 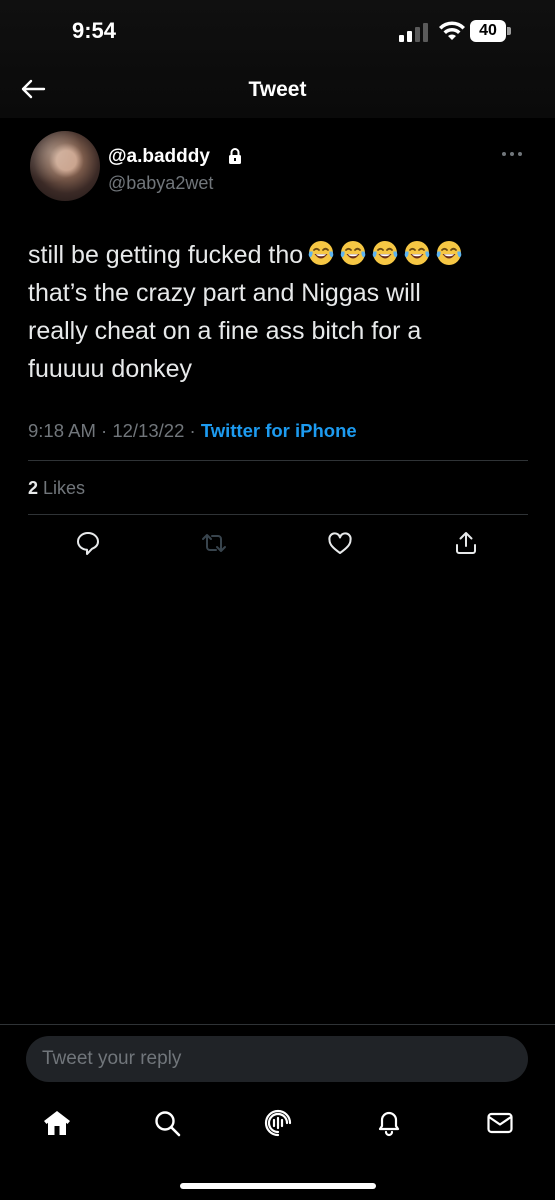 What do you see at coordinates (413, 32) in the screenshot?
I see `cellular-signal-icon` at bounding box center [413, 32].